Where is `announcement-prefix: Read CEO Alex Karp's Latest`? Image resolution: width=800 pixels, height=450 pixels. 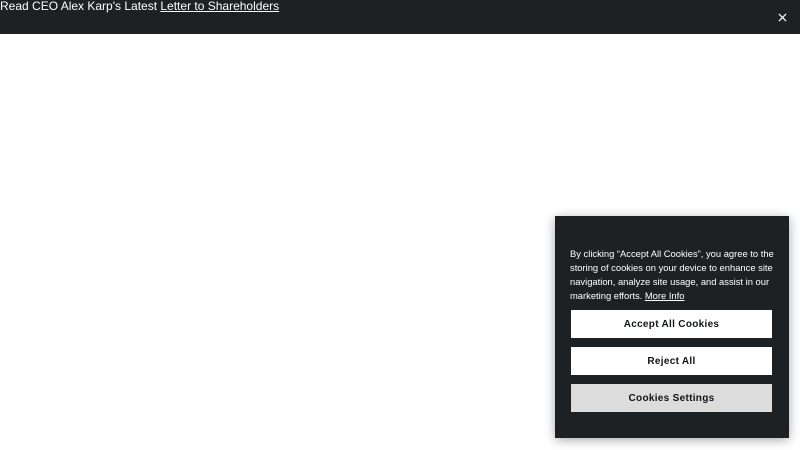 announcement-prefix: Read CEO Alex Karp's Latest is located at coordinates (80, 6).